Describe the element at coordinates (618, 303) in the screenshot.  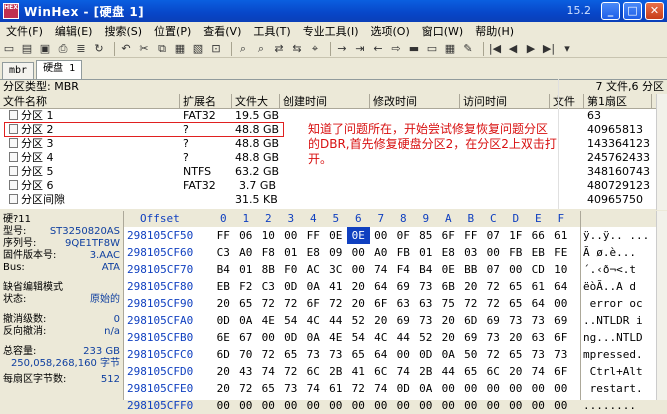
I see `ascii-row: error oc` at that location.